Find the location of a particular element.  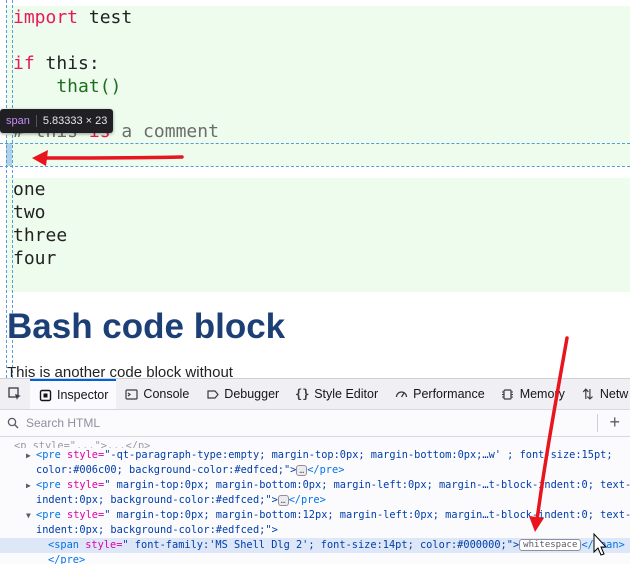

search-html-input is located at coordinates (276, 423).